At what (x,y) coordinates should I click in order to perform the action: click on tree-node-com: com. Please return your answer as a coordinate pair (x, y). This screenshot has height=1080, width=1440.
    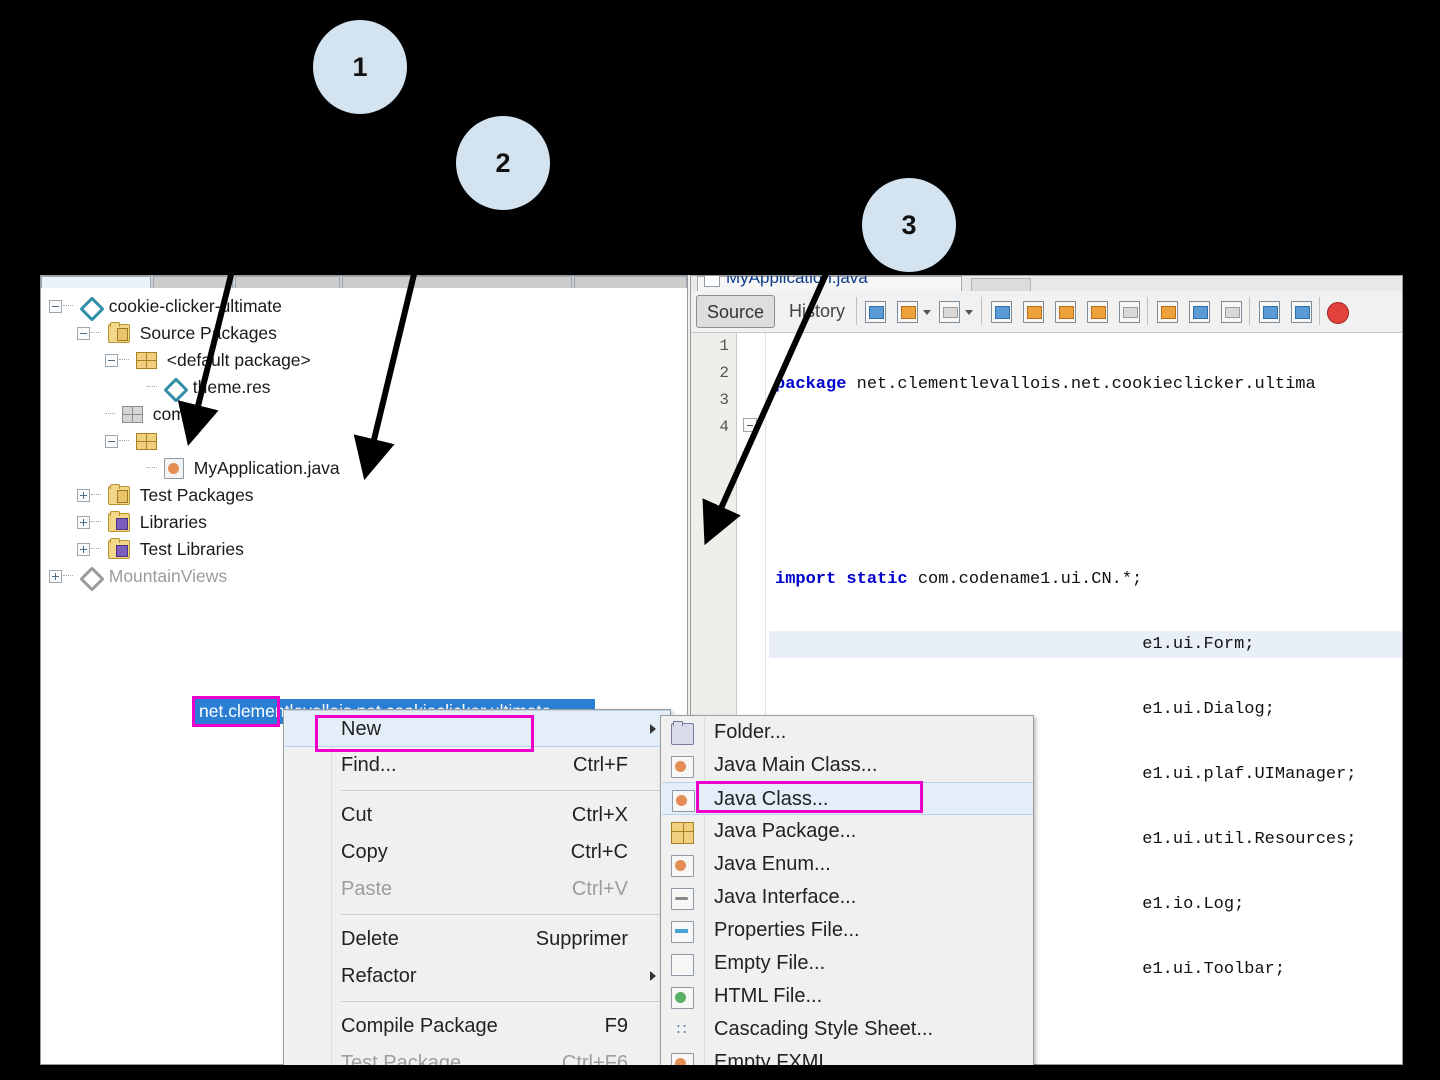
    Looking at the image, I should click on (367, 413).